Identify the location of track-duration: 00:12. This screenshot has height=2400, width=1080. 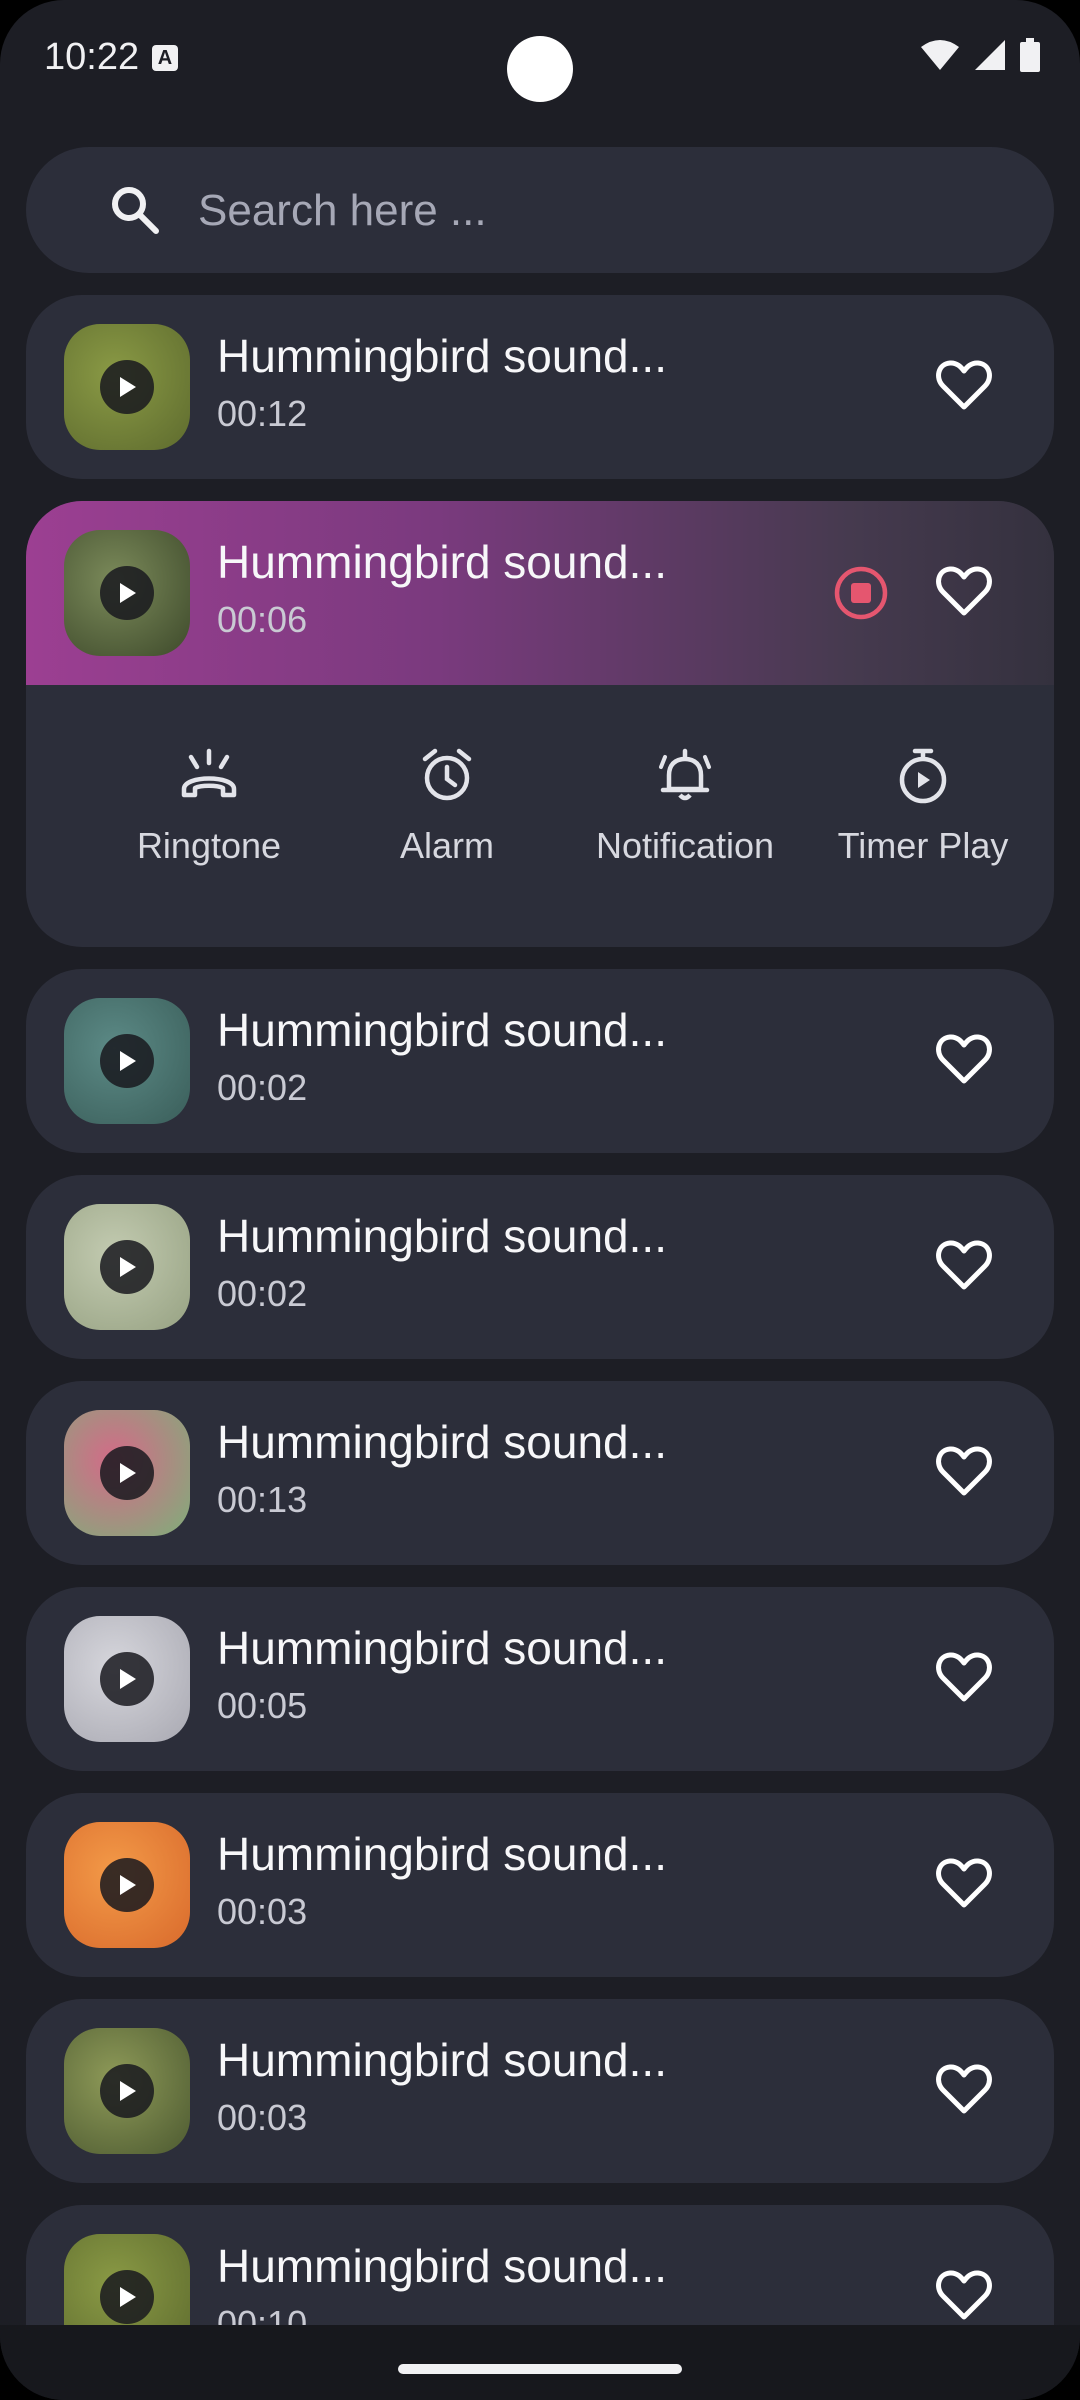
(262, 413).